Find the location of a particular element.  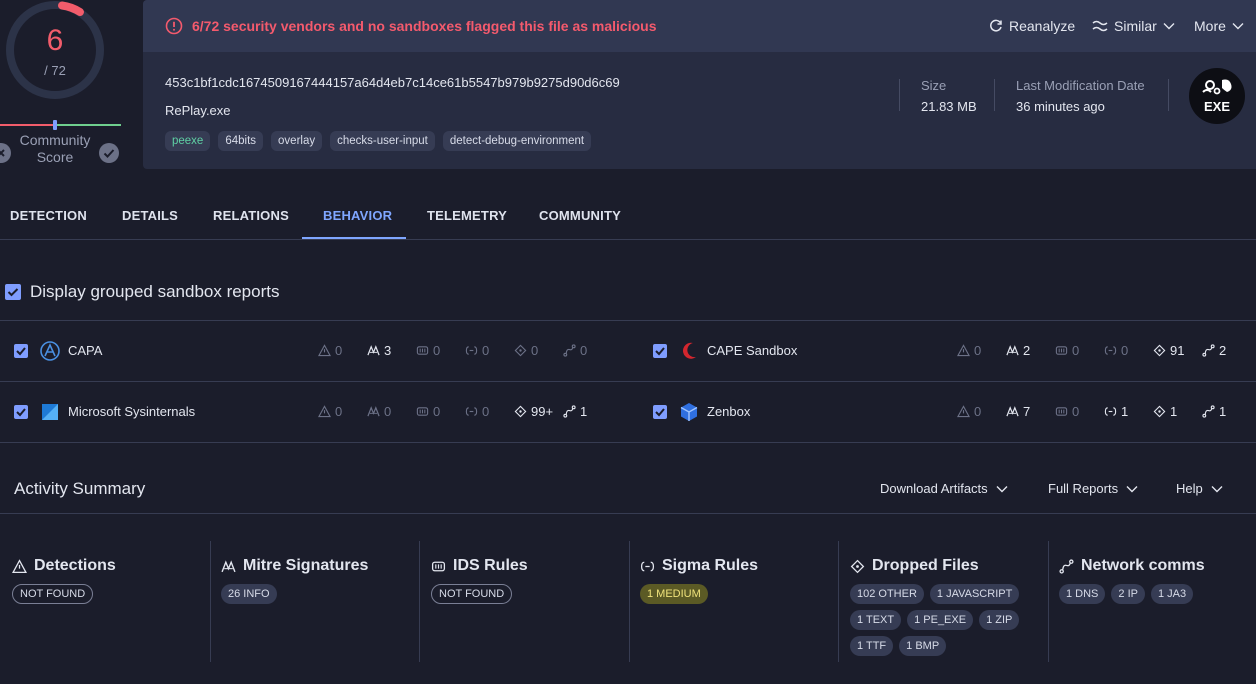

file-tag: detect-debug-environment is located at coordinates (517, 141).